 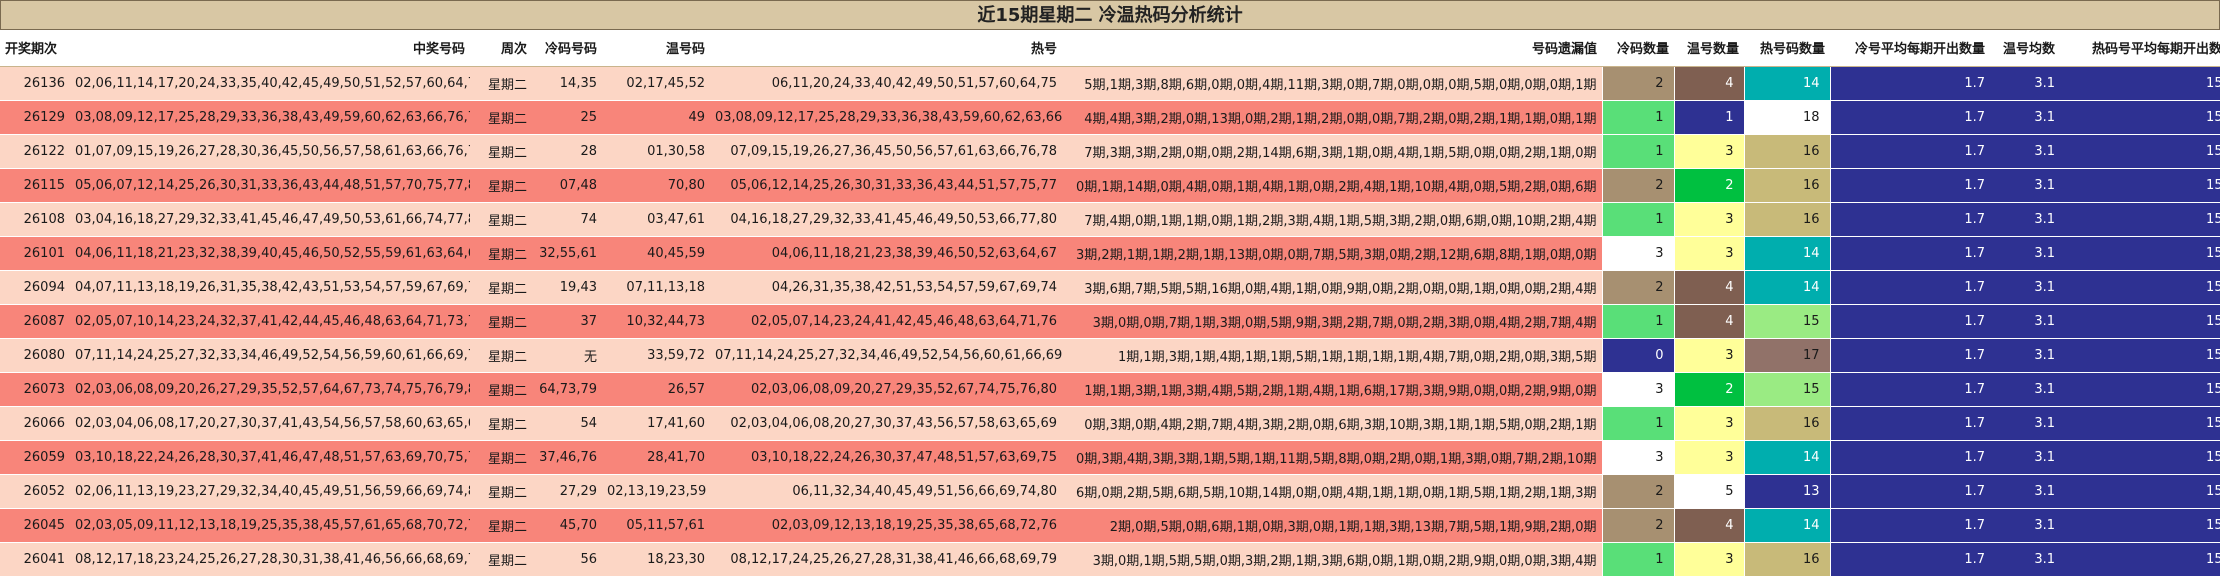 I want to click on cell-warm-count: 5, so click(x=1708, y=490).